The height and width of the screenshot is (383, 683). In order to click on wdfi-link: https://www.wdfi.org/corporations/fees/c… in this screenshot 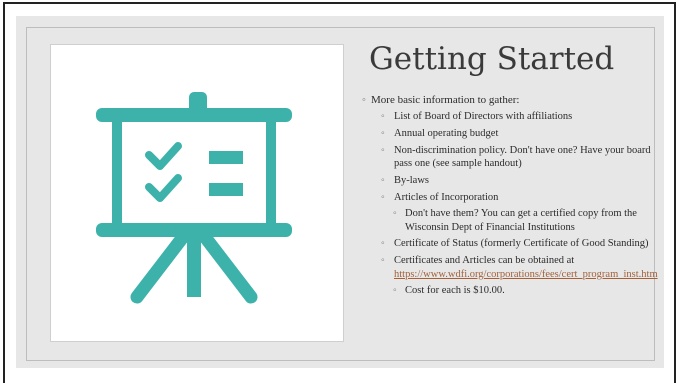, I will do `click(526, 274)`.